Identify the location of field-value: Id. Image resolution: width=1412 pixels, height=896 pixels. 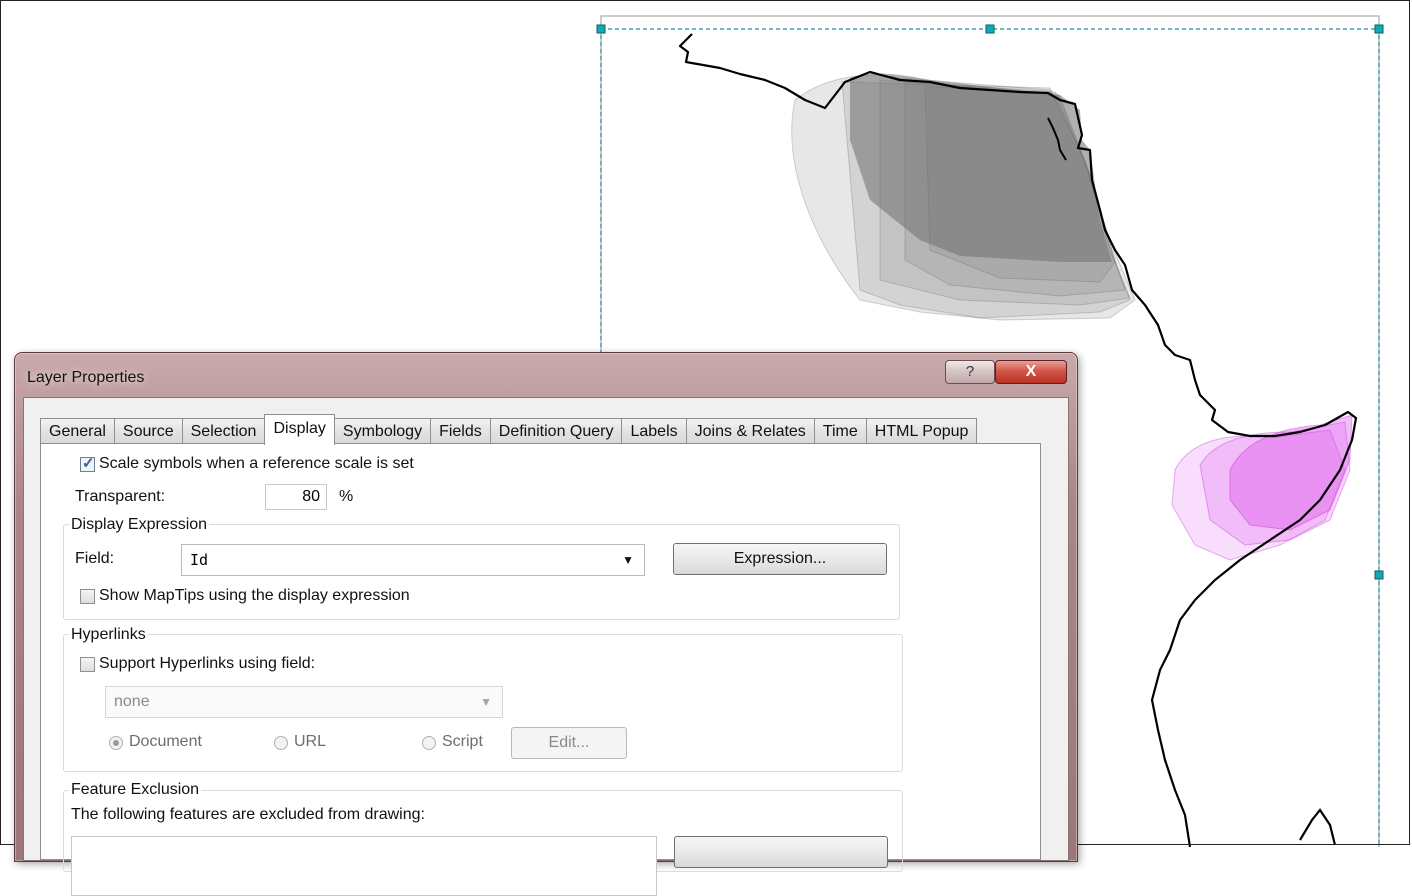
(199, 560).